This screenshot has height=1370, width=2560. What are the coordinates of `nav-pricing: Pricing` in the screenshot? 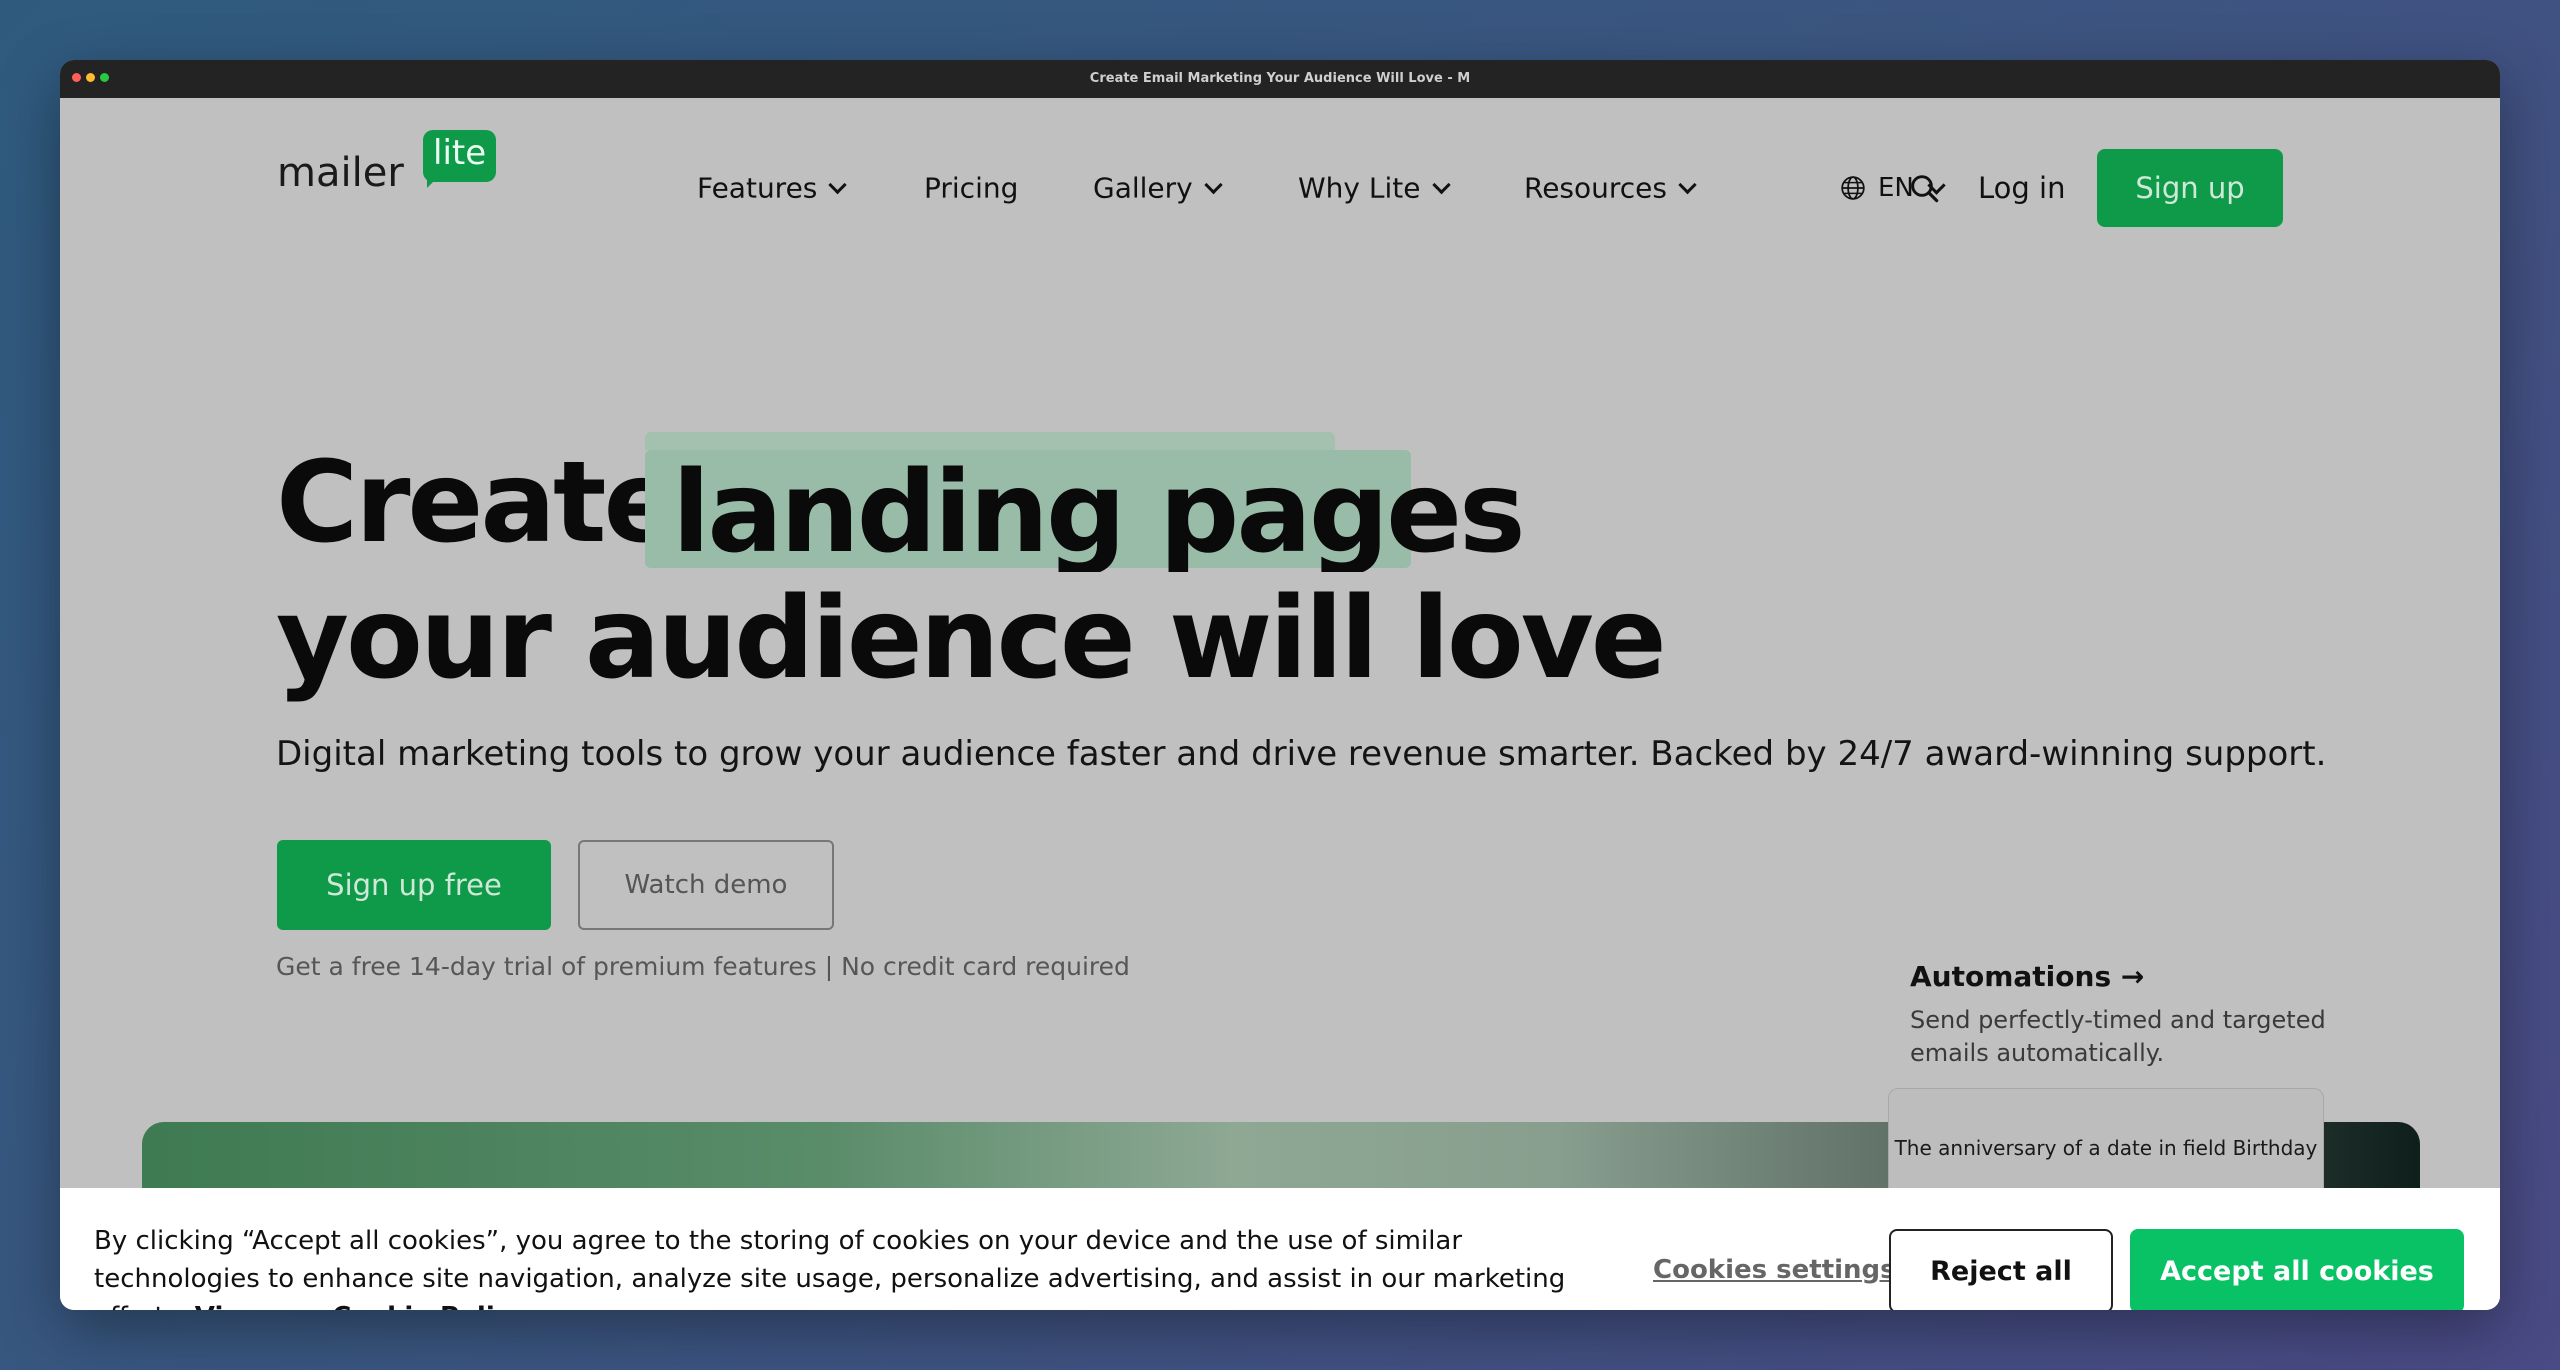 It's located at (971, 188).